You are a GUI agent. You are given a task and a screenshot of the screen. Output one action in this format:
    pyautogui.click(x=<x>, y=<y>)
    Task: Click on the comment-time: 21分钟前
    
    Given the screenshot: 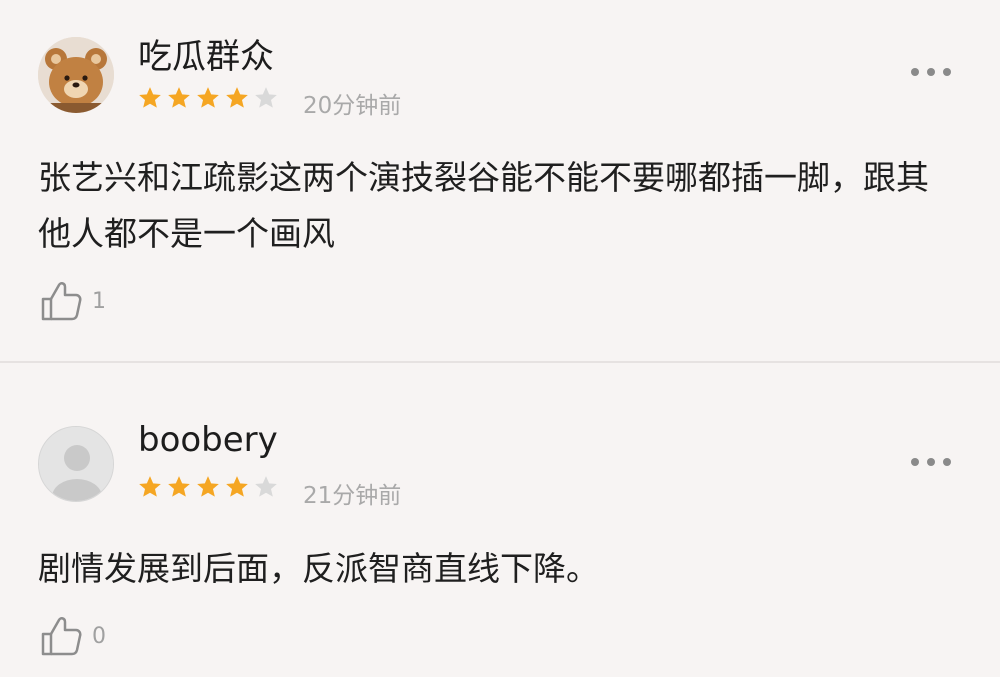 What is the action you would take?
    pyautogui.click(x=352, y=496)
    